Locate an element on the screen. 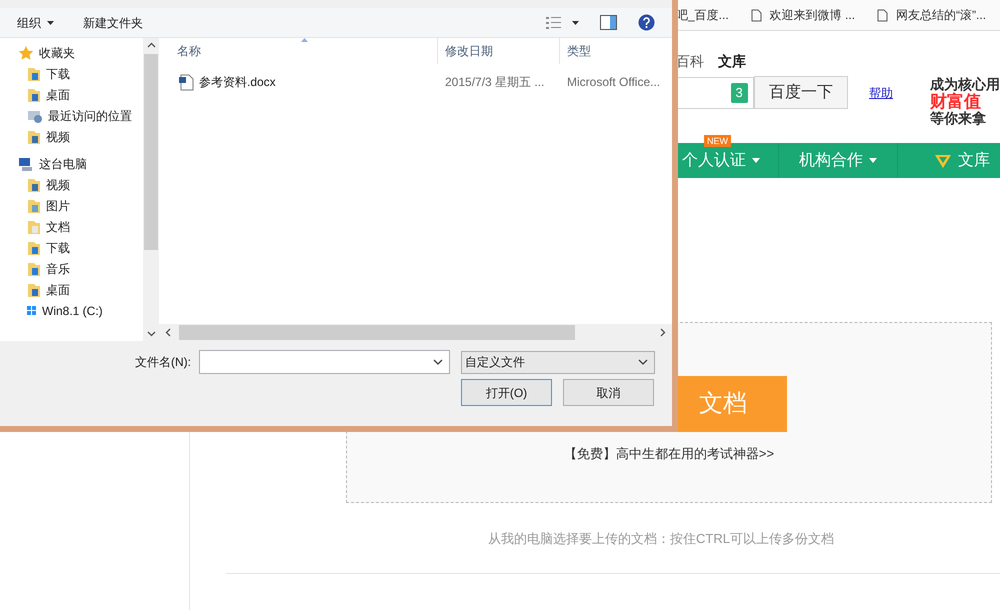  nav-item: 收藏夹 is located at coordinates (71, 52).